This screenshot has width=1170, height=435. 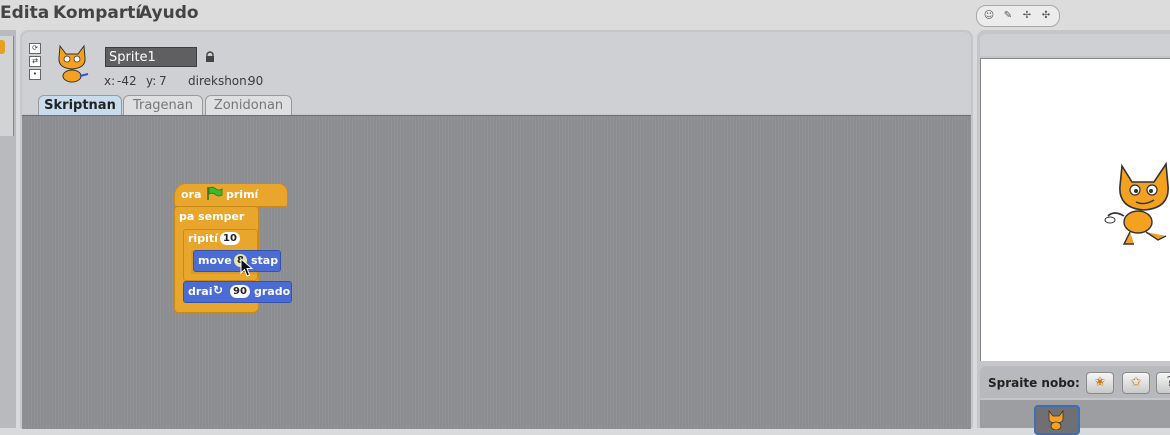 I want to click on forever-label: pa semper, so click(x=212, y=216).